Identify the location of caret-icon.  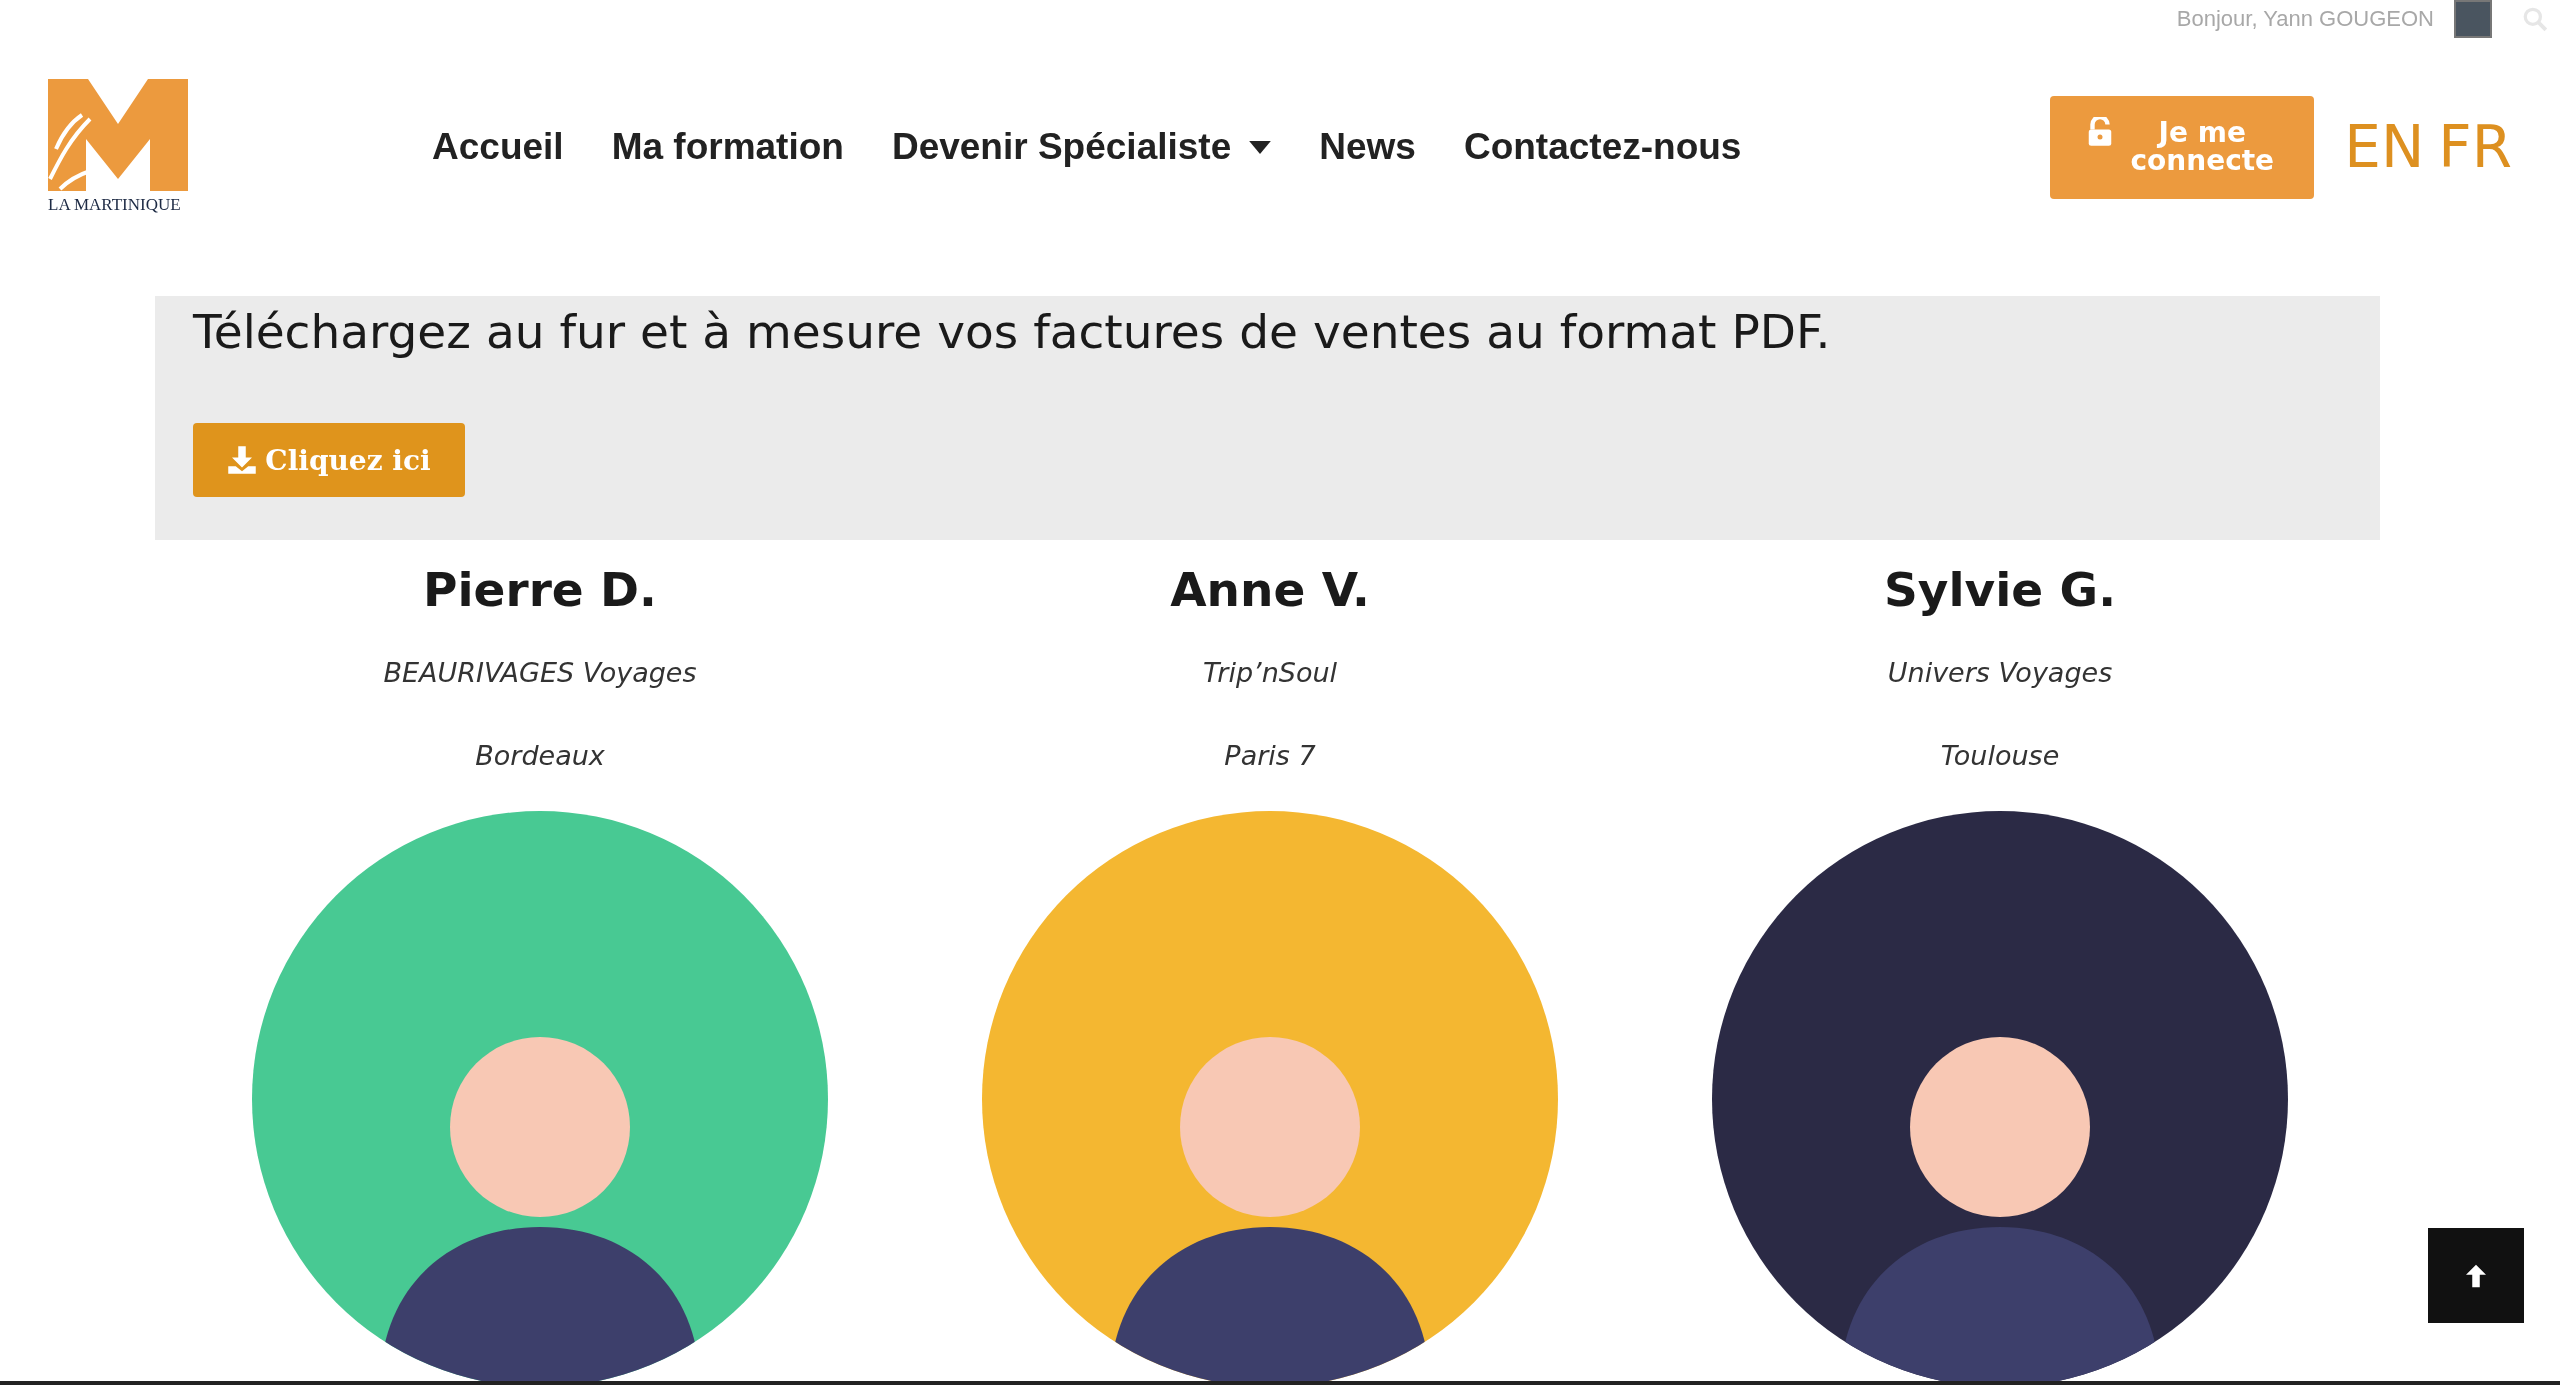
(1260, 147).